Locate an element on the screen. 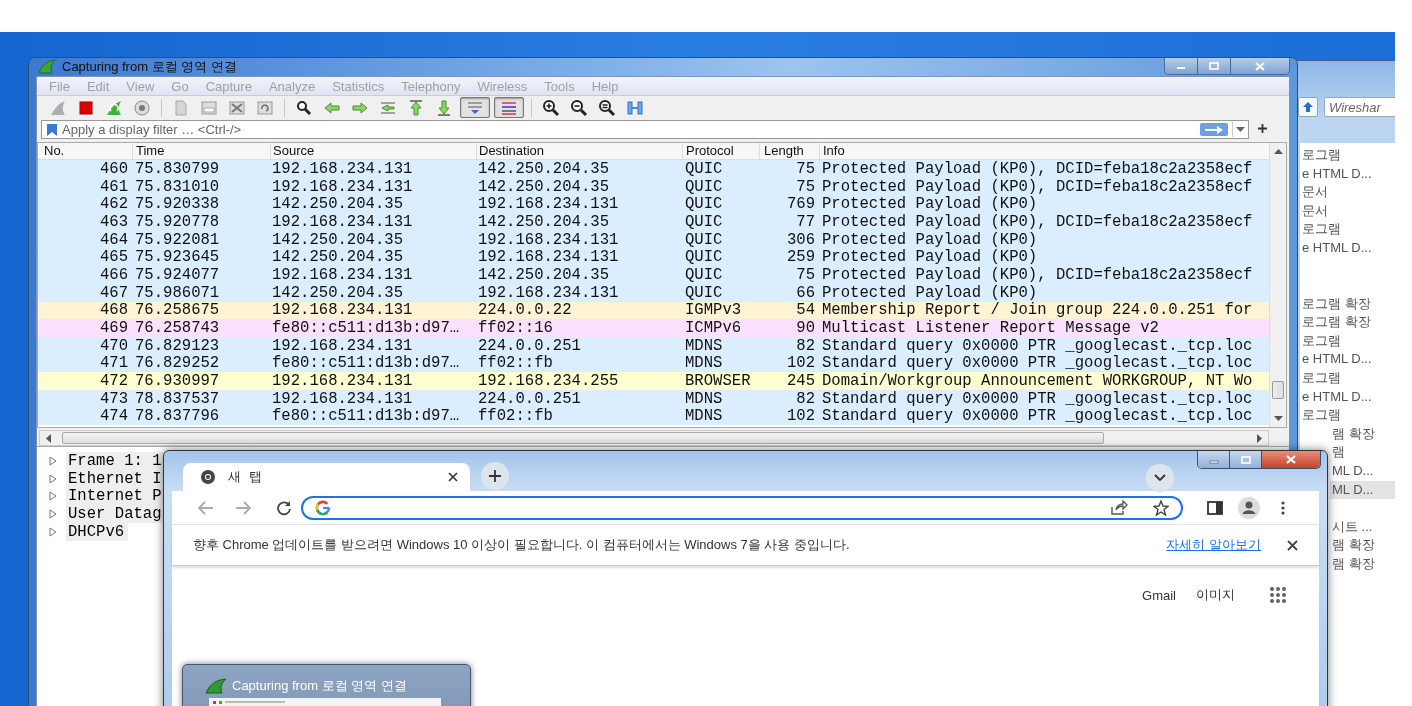 Image resolution: width=1412 pixels, height=706 pixels. header-link: Gmail is located at coordinates (1159, 595).